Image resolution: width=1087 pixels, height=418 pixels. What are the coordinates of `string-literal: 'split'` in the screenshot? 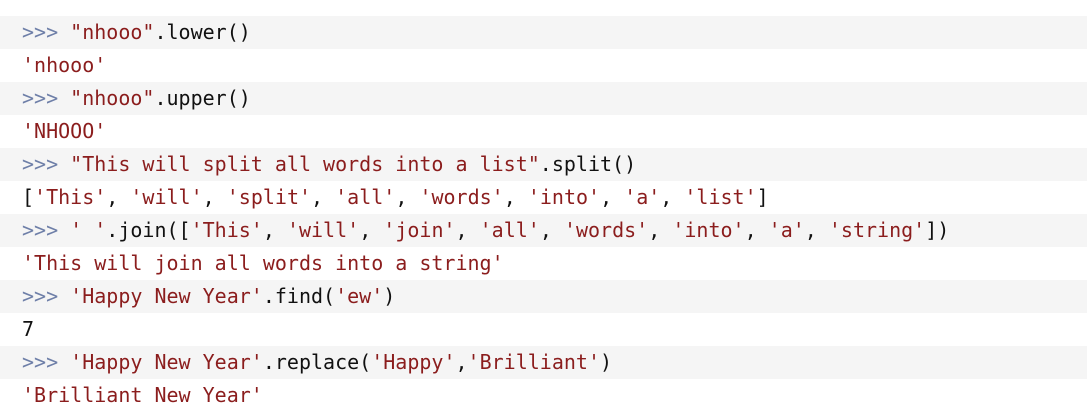 It's located at (269, 197).